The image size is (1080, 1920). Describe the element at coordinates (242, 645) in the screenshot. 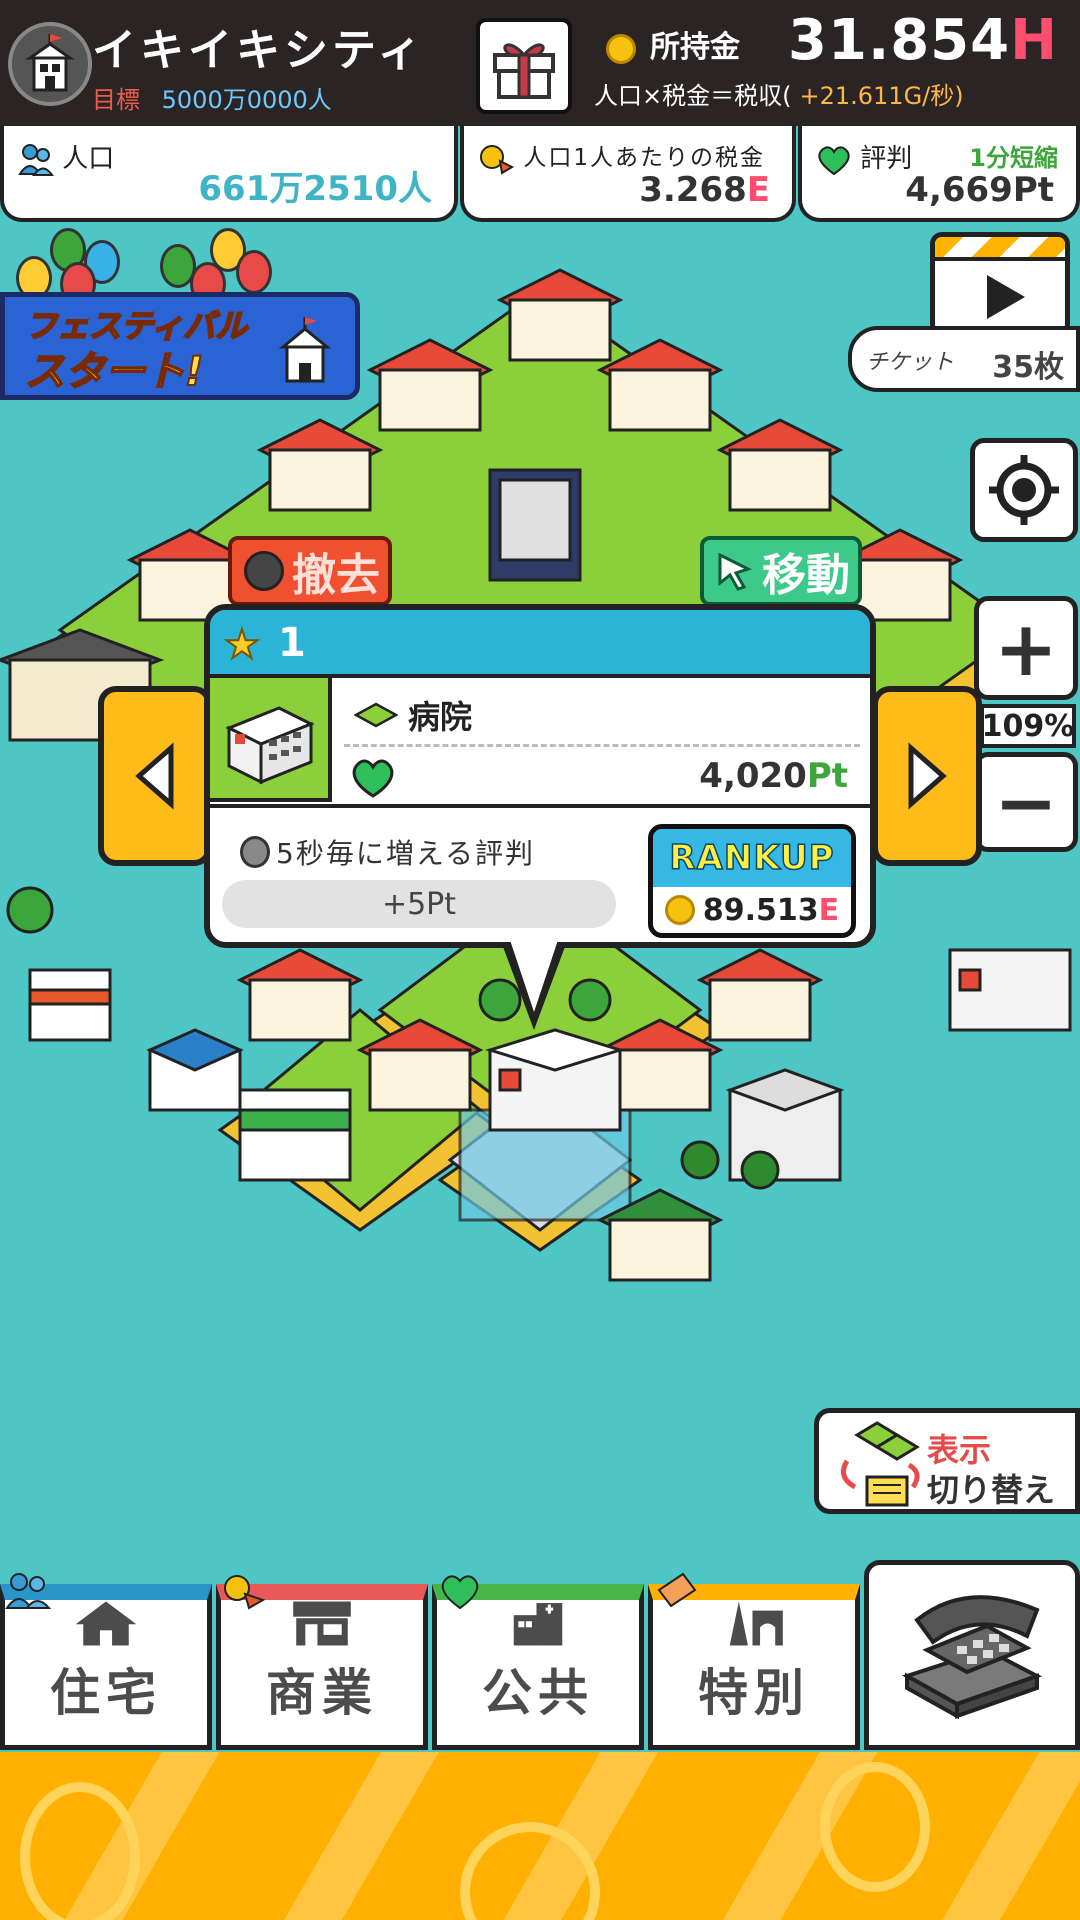

I see `star-icon: ★` at that location.